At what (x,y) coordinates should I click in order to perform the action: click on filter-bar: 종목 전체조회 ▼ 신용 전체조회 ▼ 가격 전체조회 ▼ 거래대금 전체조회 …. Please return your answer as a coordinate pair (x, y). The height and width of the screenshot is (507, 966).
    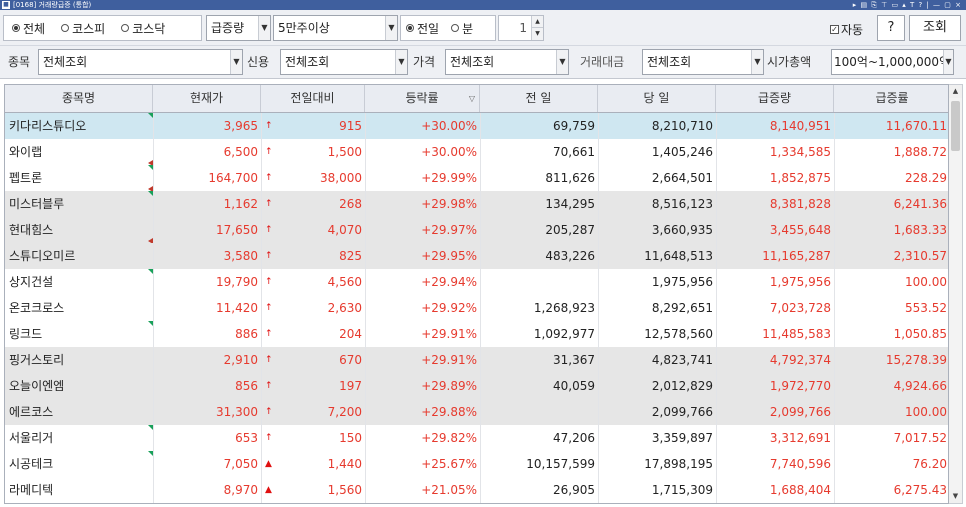
    Looking at the image, I should click on (483, 62).